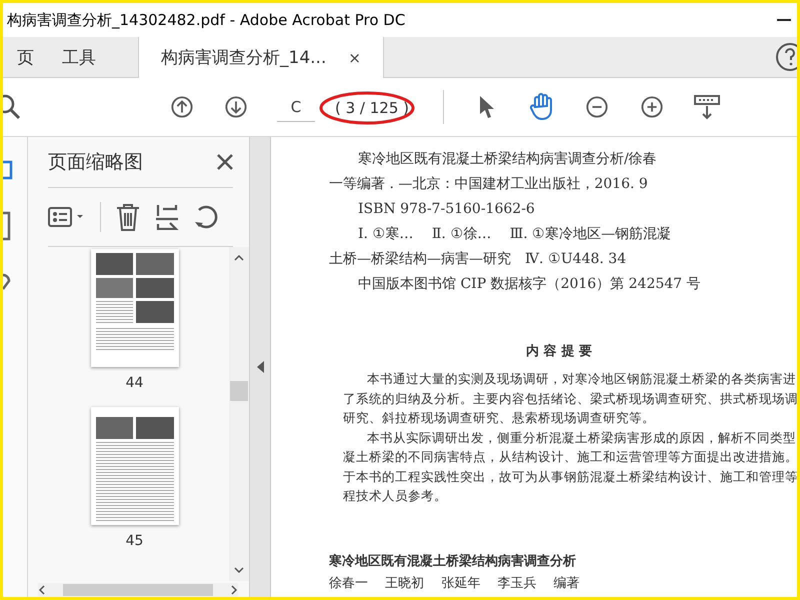 The image size is (800, 600). What do you see at coordinates (446, 209) in the screenshot?
I see `document-text: ISBN 978-7-5160-1662-6` at bounding box center [446, 209].